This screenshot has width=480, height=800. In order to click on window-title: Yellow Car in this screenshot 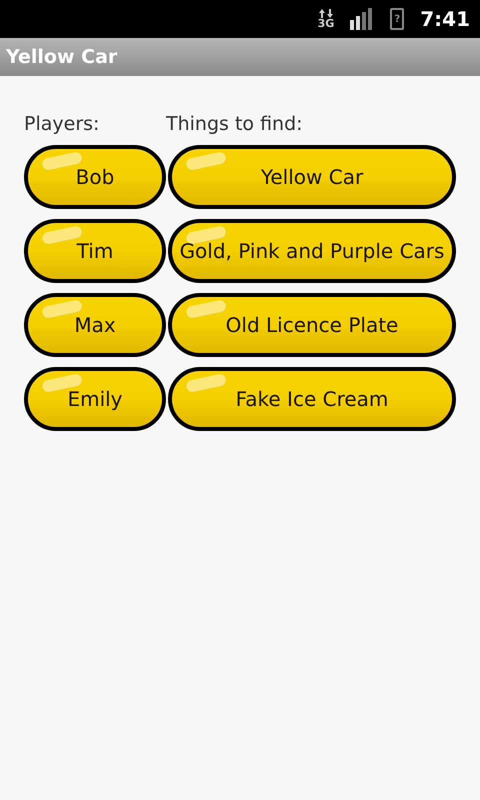, I will do `click(62, 57)`.